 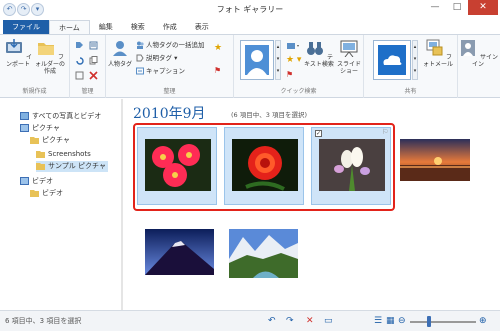 I want to click on tree-item-pictures-library: ピクチャ, so click(x=50, y=140).